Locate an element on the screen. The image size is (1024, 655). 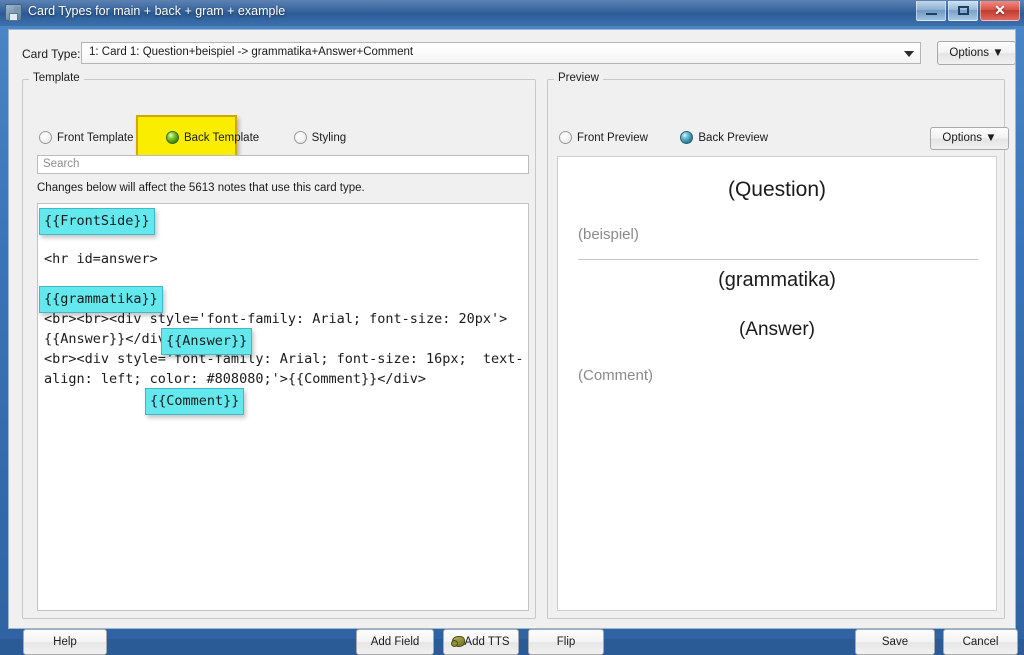
radio-label: Back Preview is located at coordinates (733, 138).